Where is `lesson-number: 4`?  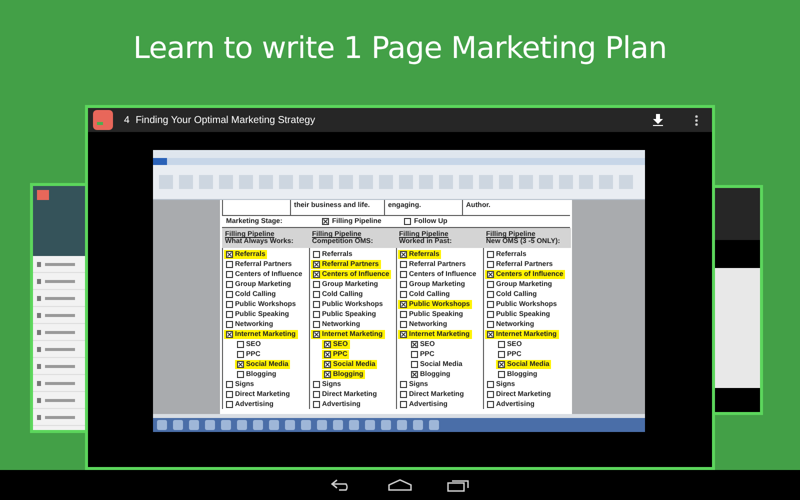 lesson-number: 4 is located at coordinates (127, 120).